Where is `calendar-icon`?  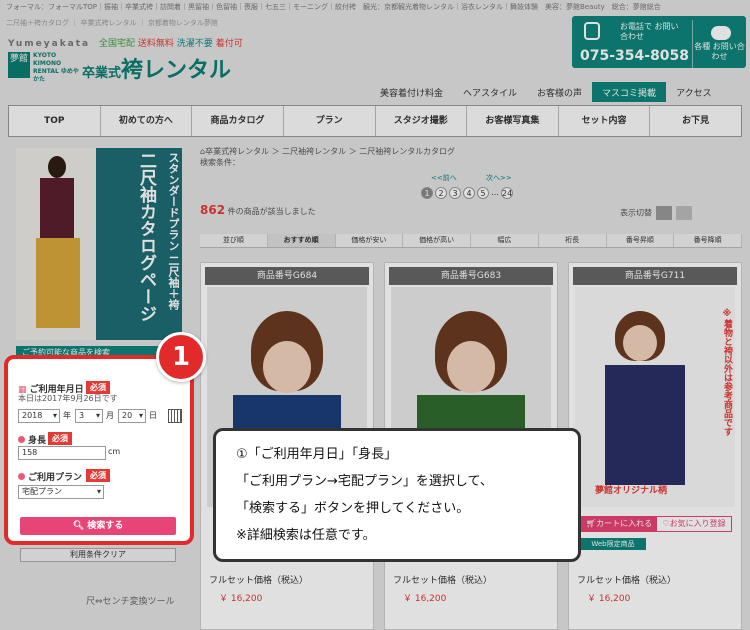 calendar-icon is located at coordinates (175, 416).